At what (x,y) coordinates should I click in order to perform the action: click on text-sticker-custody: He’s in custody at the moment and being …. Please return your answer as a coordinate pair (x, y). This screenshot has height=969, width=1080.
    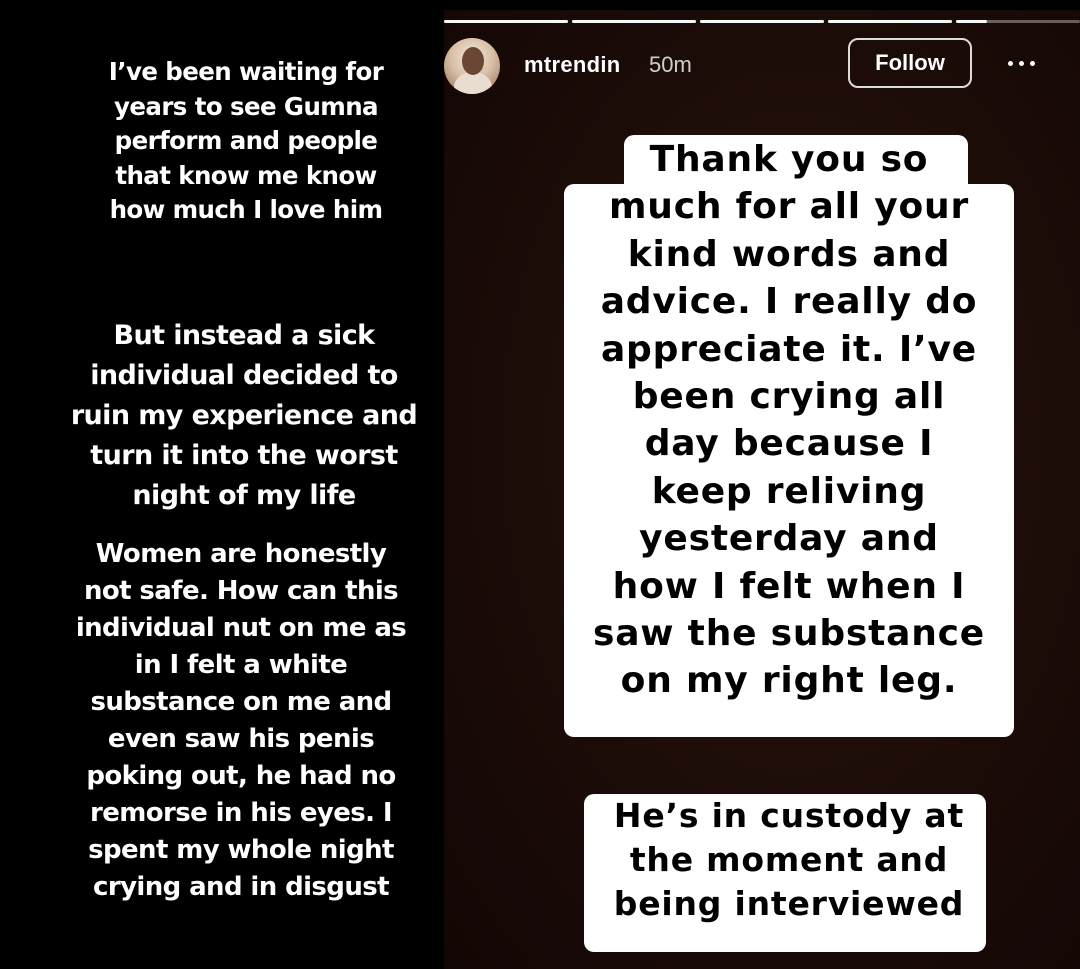
    Looking at the image, I should click on (789, 859).